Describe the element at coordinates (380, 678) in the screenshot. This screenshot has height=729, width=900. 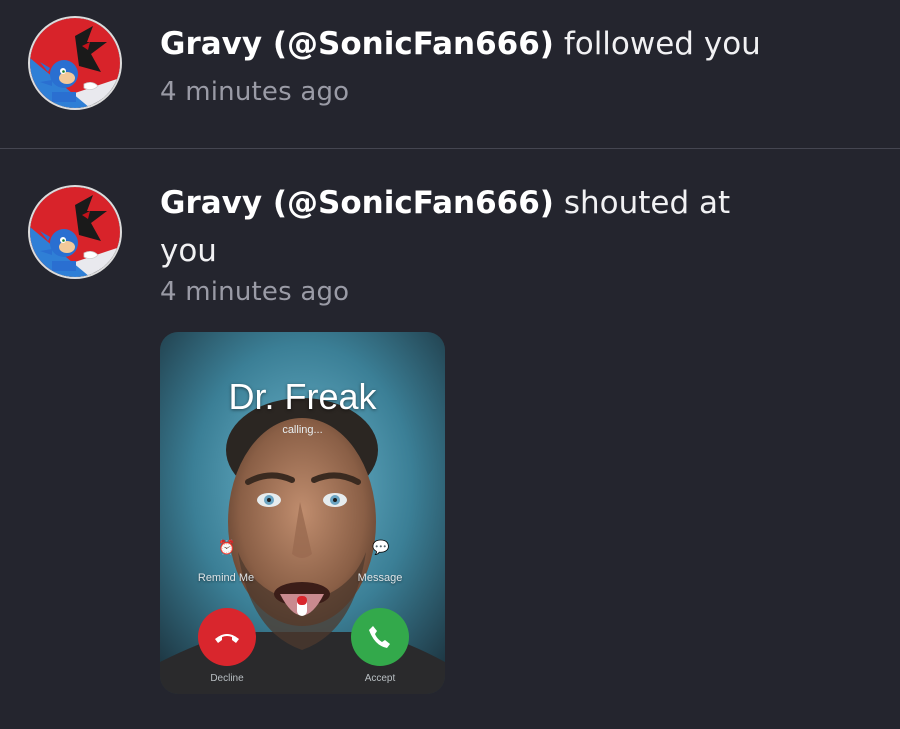
I see `accept-label: Accept` at that location.